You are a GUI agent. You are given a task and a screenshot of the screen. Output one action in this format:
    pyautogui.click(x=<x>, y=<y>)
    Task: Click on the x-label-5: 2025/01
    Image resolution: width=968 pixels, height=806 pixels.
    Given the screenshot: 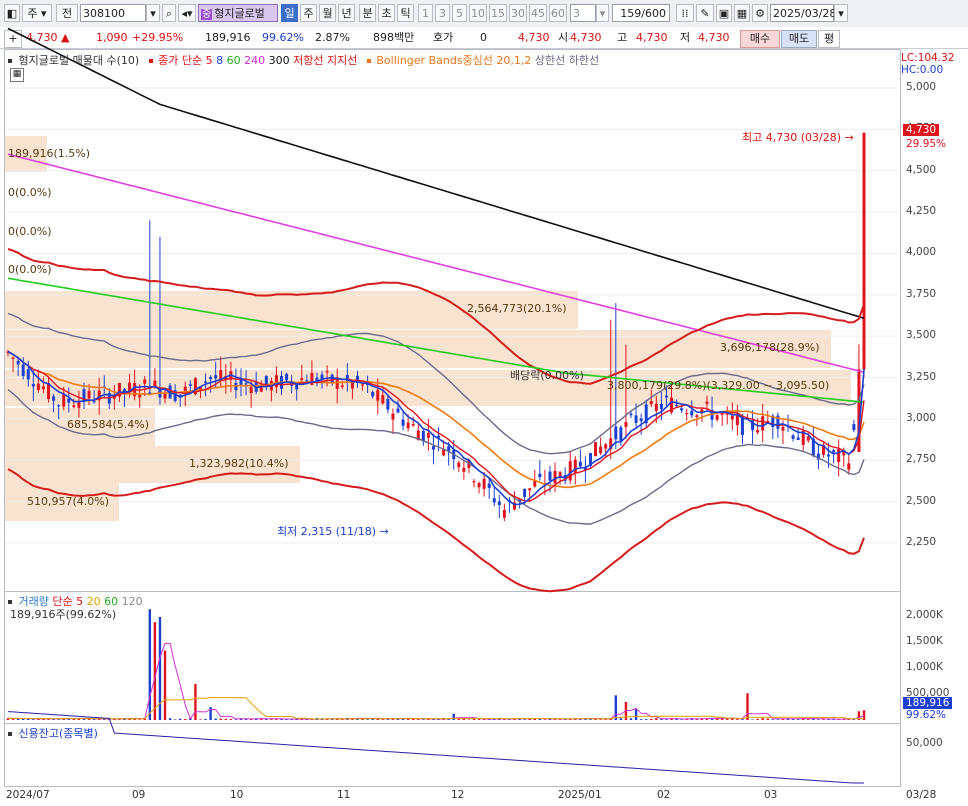 What is the action you would take?
    pyautogui.click(x=580, y=795)
    